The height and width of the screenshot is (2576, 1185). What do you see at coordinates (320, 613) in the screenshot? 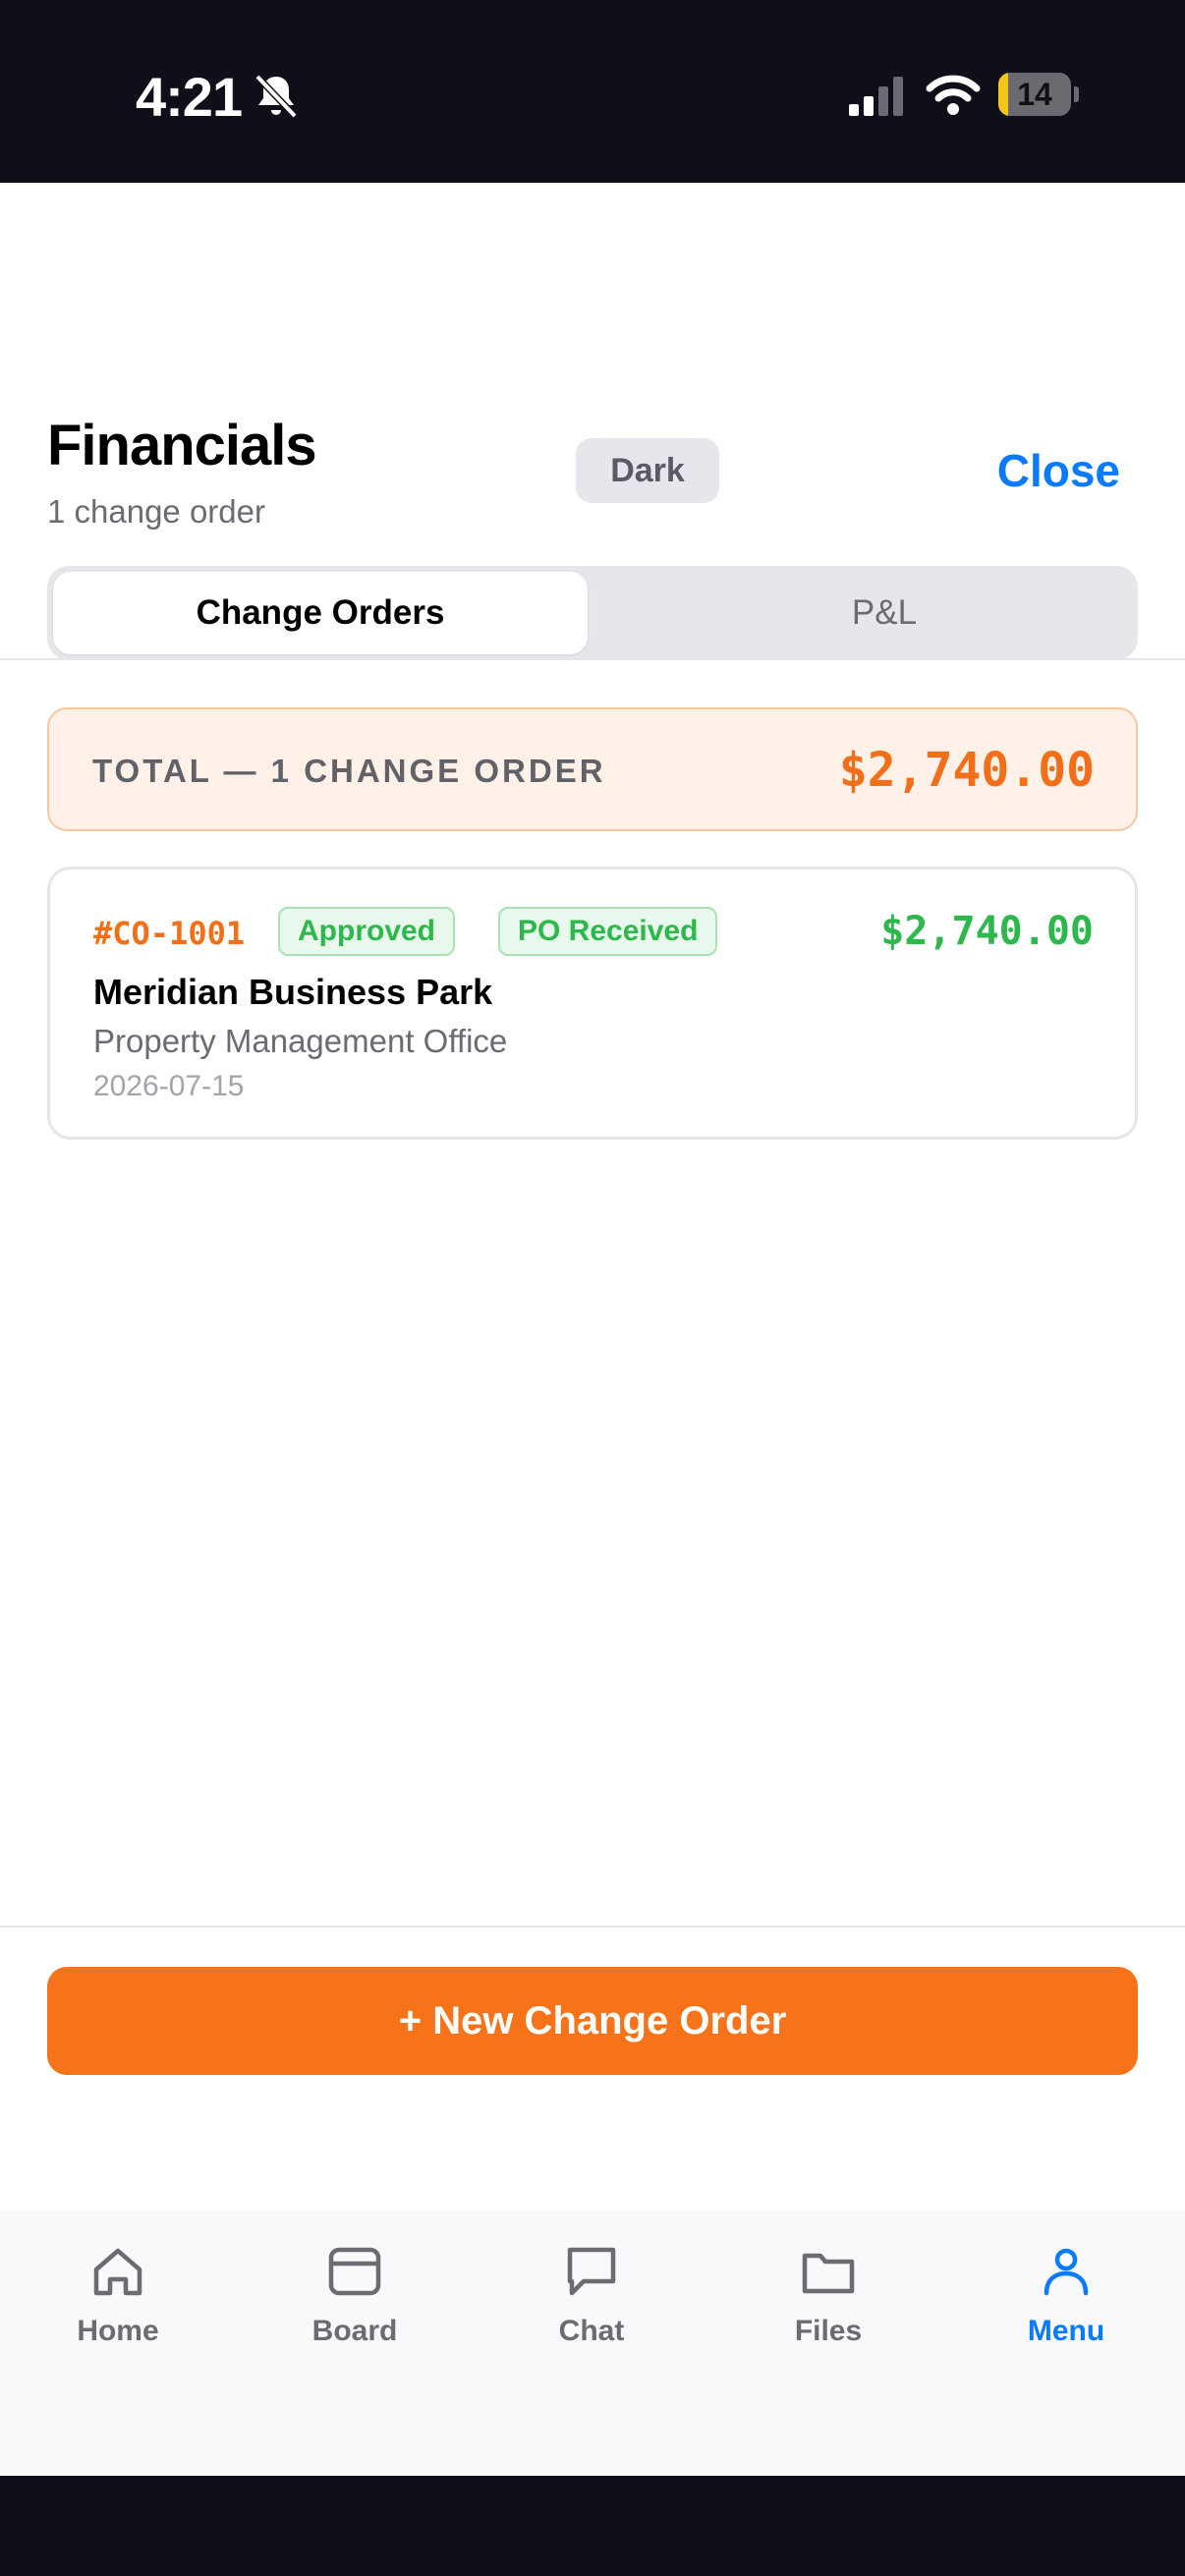
I see `tab-change-orders: Change Orders` at bounding box center [320, 613].